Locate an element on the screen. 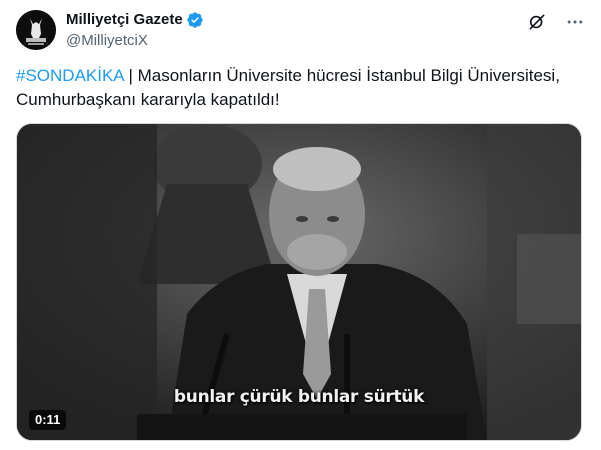 The width and height of the screenshot is (601, 450). author-block: Milliyetçi Gazete @MilliyetciX is located at coordinates (135, 30).